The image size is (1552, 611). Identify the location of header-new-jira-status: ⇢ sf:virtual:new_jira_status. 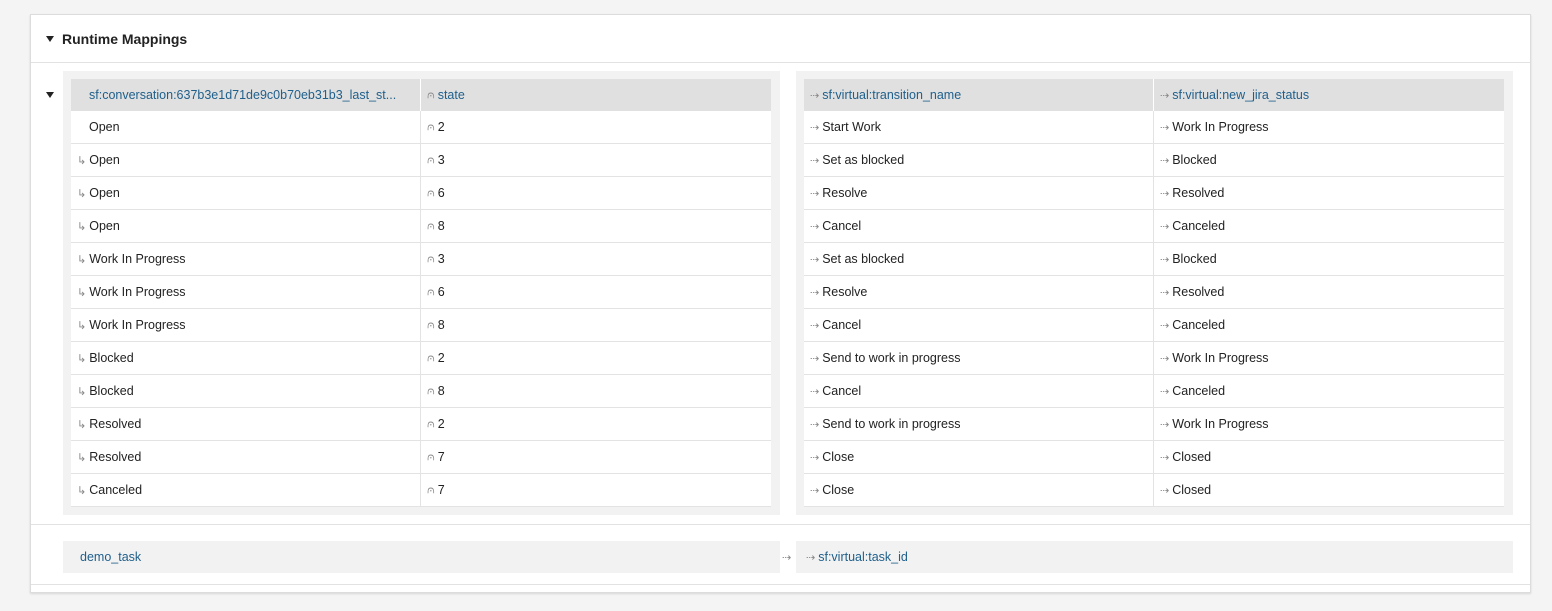
(1329, 95).